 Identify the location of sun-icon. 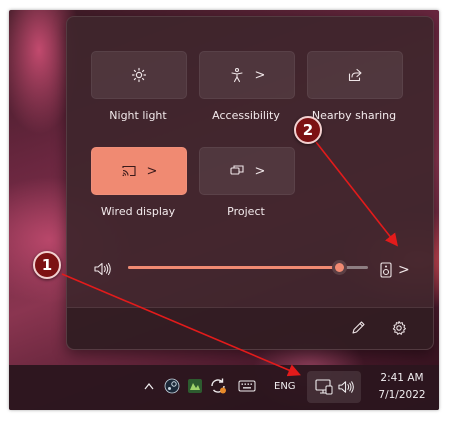
(139, 75).